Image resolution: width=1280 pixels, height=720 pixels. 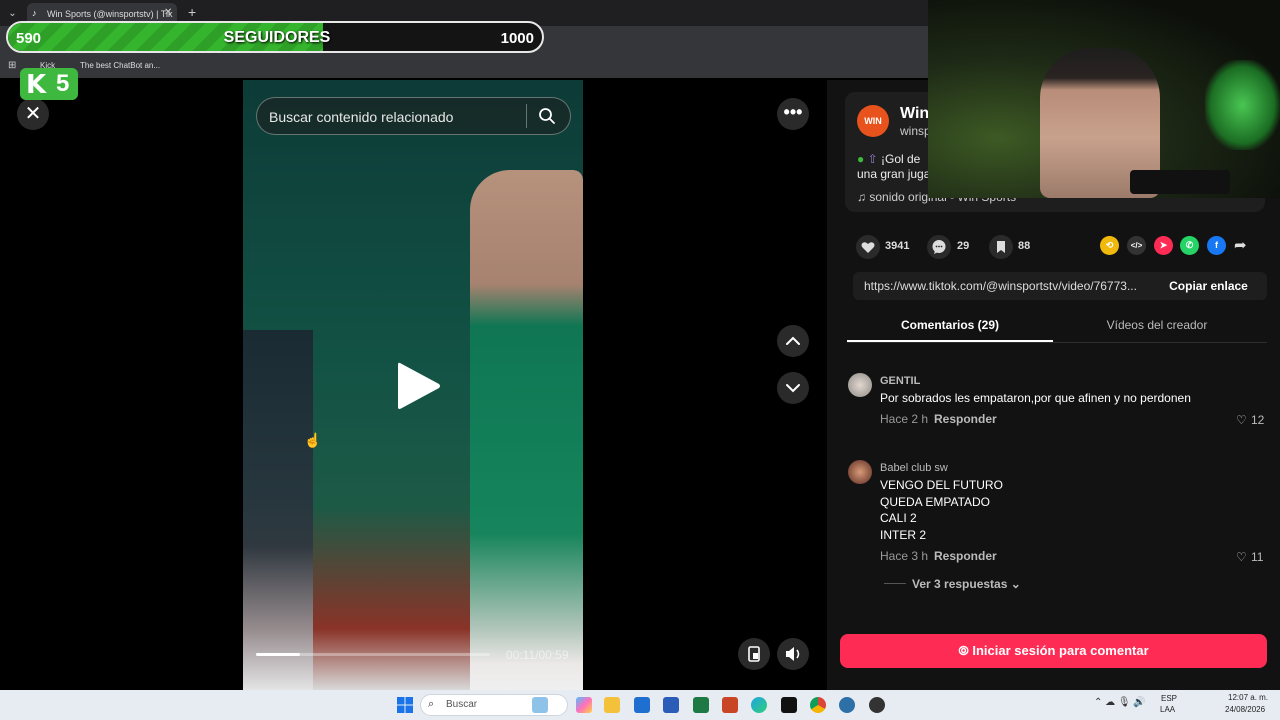 What do you see at coordinates (34, 13) in the screenshot?
I see `tiktok-favicon-icon: ♪` at bounding box center [34, 13].